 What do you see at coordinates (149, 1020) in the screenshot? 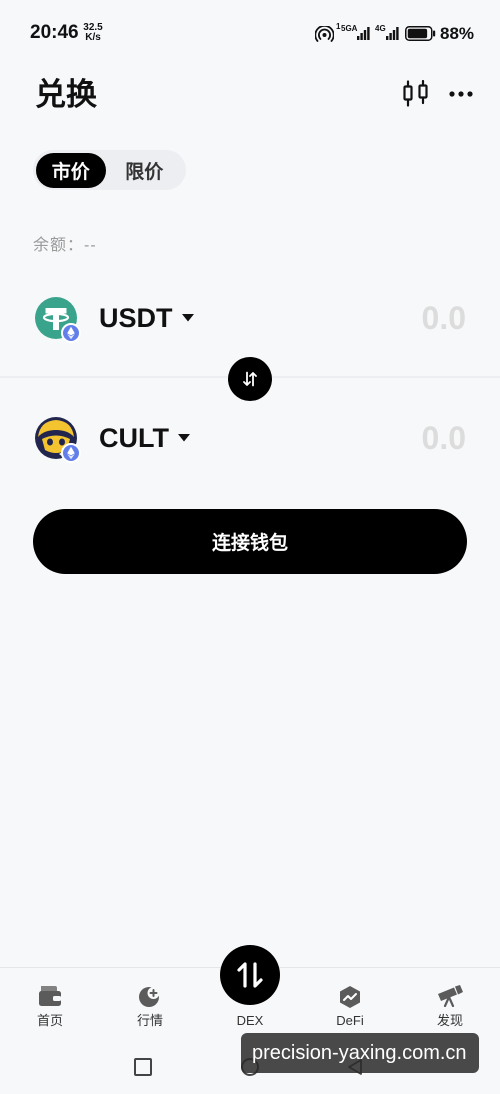
I see `nav-label-market: 行情` at bounding box center [149, 1020].